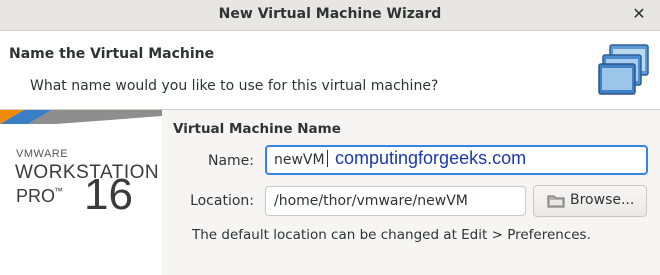 This screenshot has width=660, height=275. I want to click on name-label: Name:, so click(230, 161).